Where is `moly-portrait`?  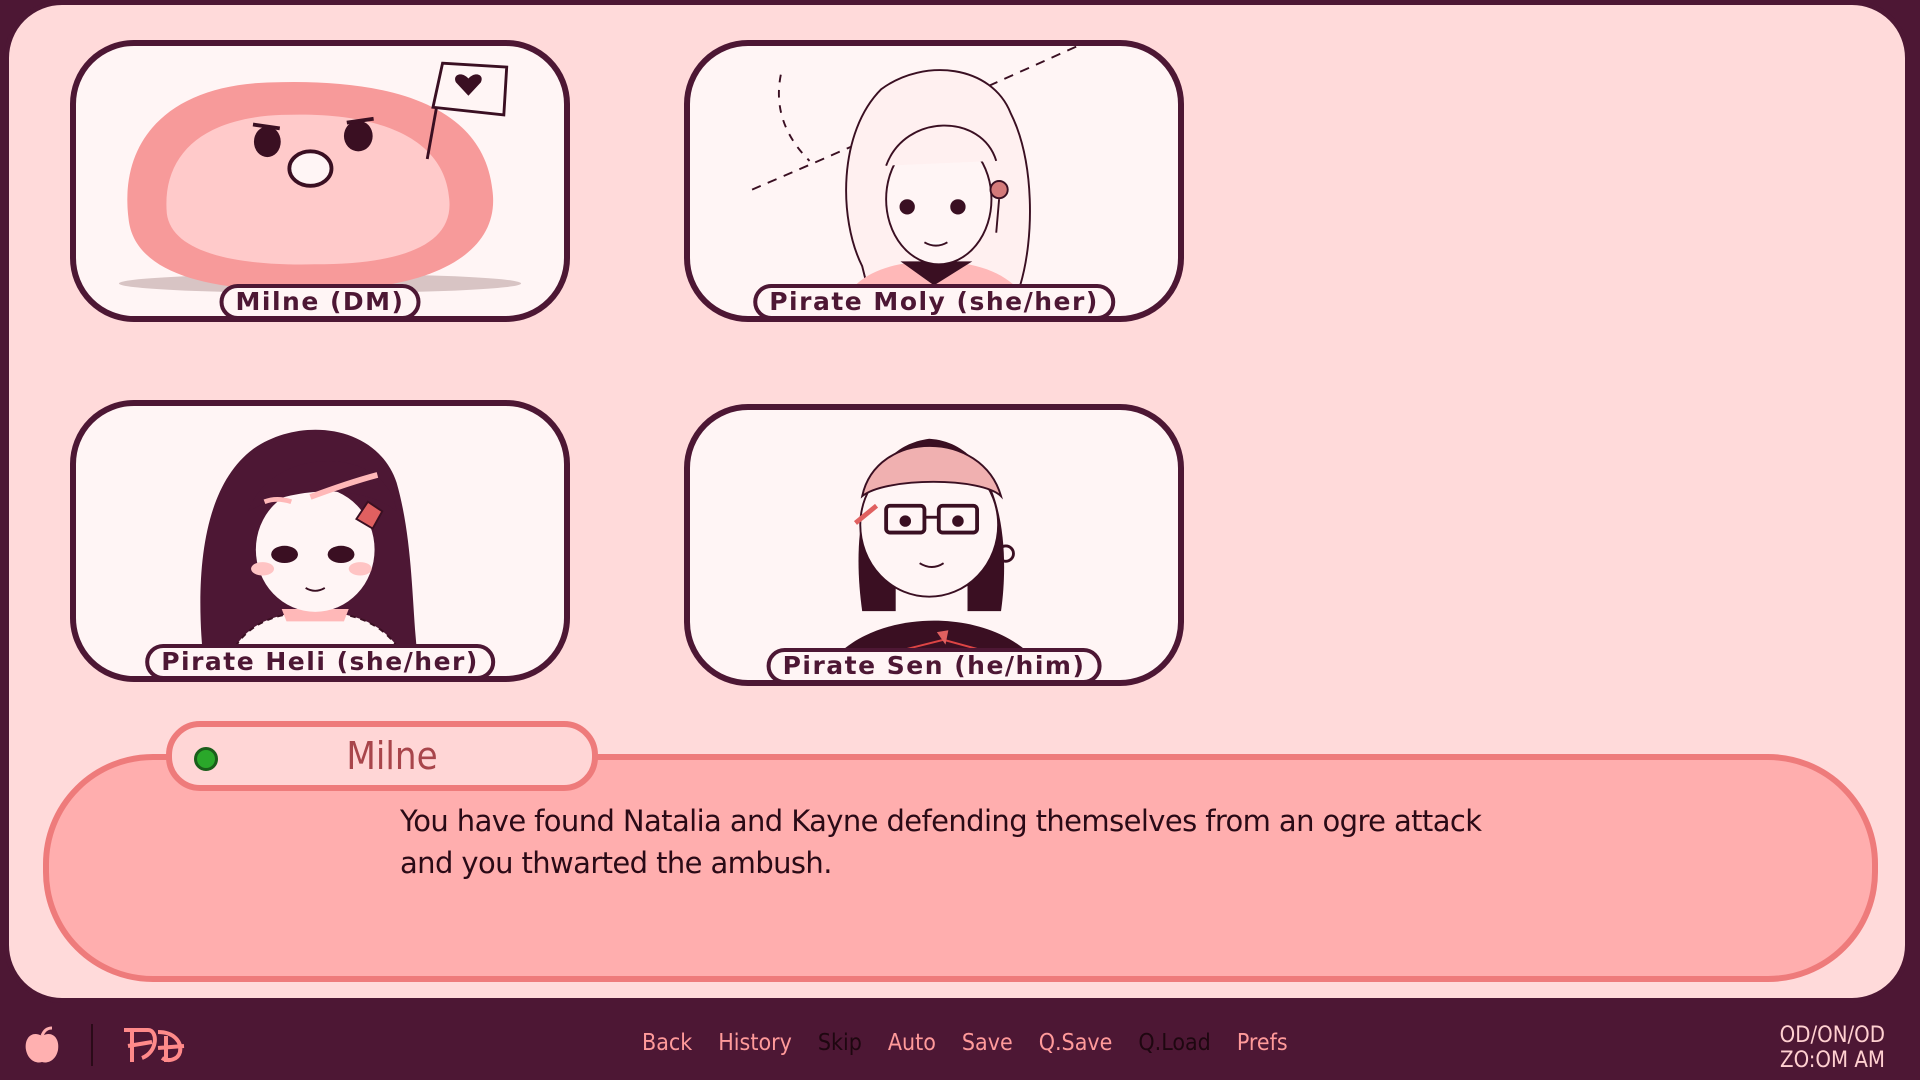 moly-portrait is located at coordinates (915, 181).